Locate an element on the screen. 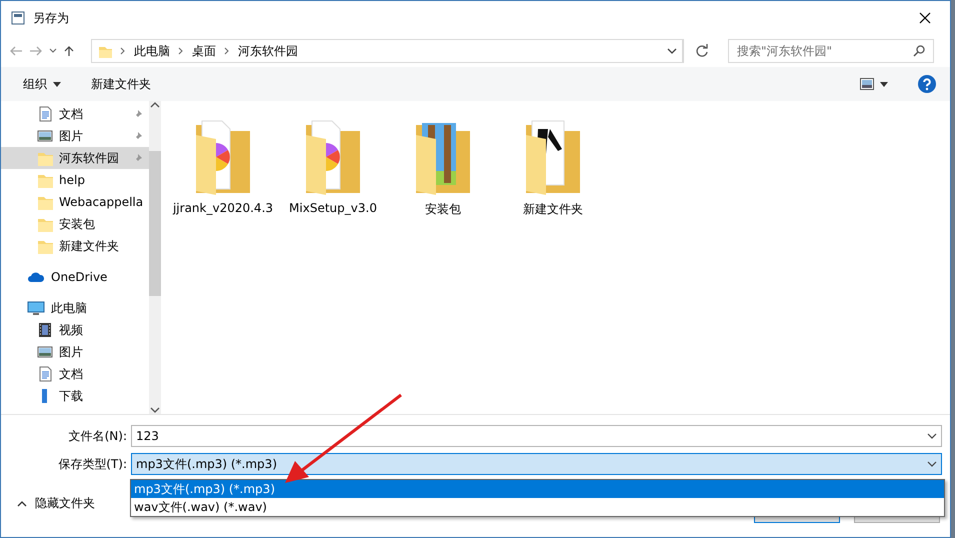  new-folder-button: 新建文件夹 is located at coordinates (121, 84).